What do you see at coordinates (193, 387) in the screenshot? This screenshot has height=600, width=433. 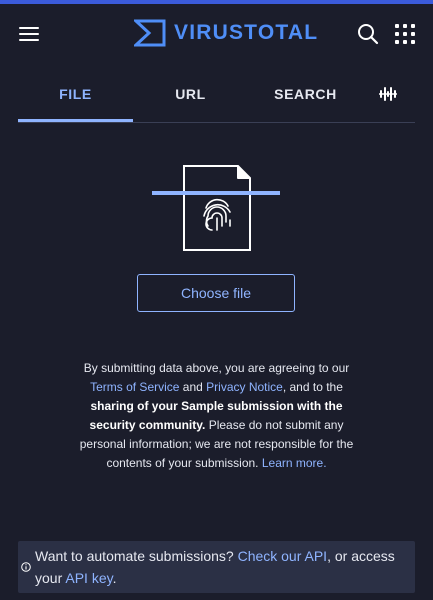 I see `disclaimer-text: and` at bounding box center [193, 387].